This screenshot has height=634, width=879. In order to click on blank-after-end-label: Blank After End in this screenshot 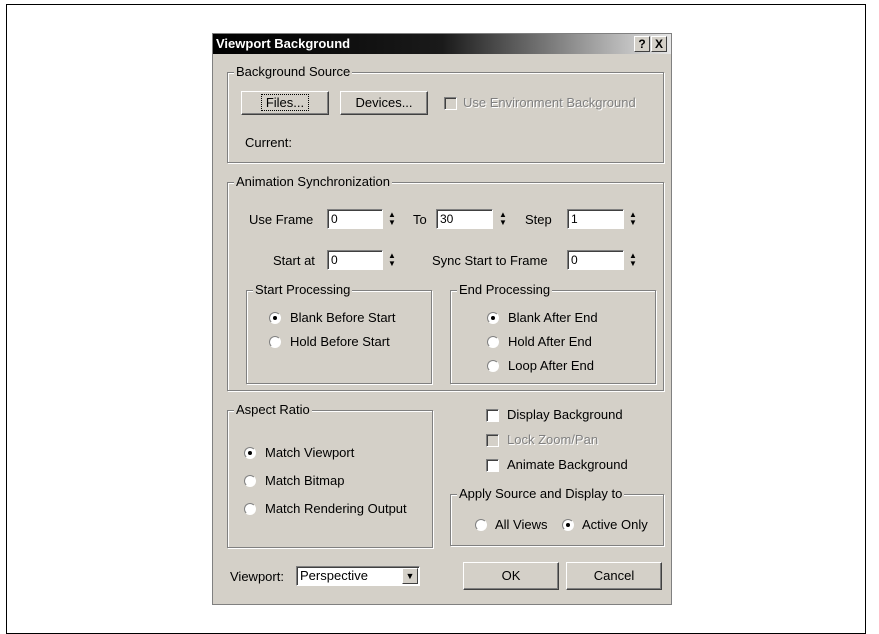, I will do `click(553, 317)`.